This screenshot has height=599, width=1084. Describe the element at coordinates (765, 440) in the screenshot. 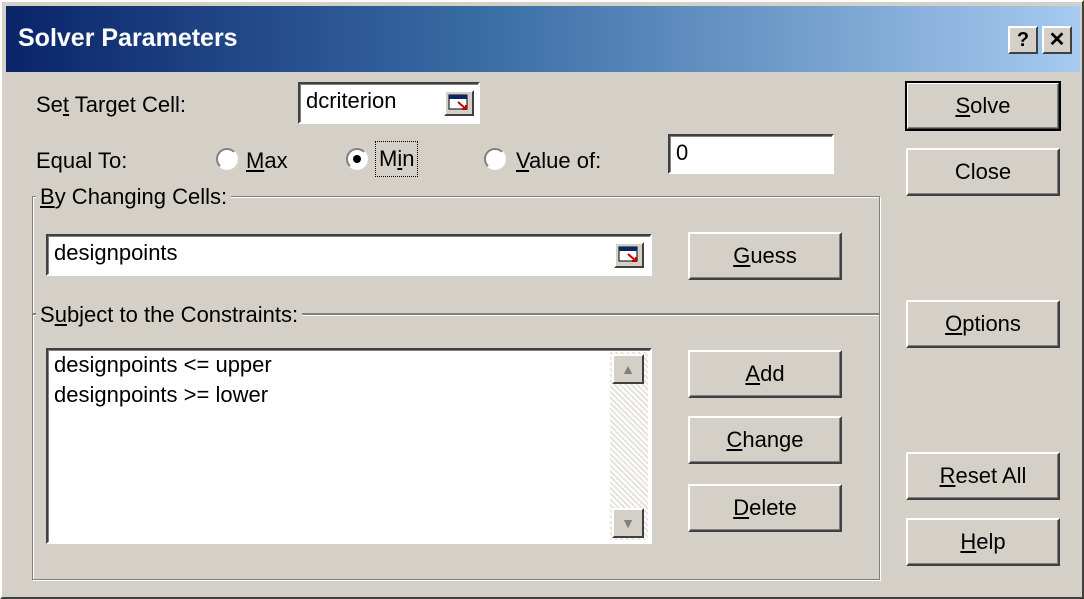

I see `change-button: Change` at that location.